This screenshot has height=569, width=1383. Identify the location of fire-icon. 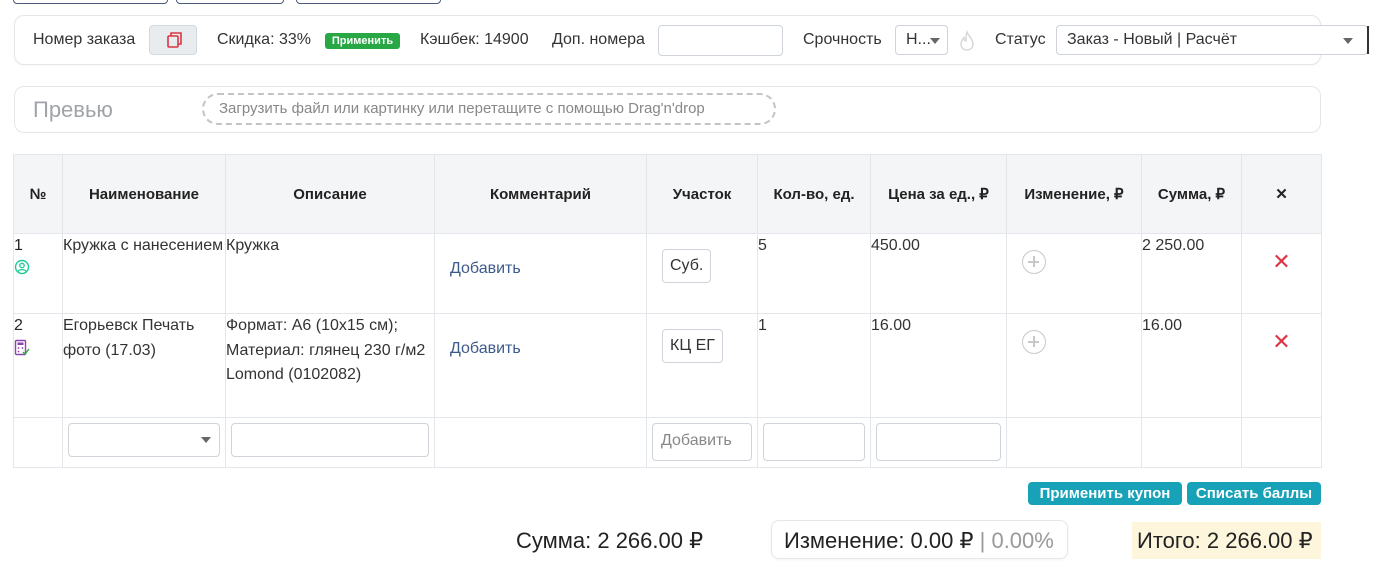
(967, 41).